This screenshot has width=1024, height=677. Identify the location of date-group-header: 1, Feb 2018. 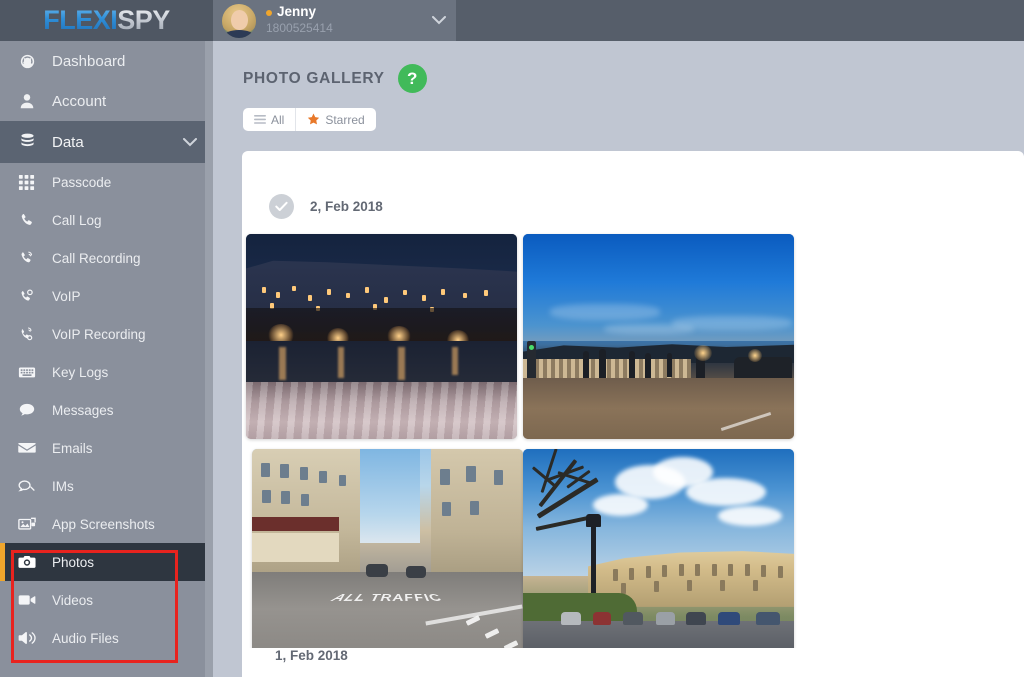
(633, 662).